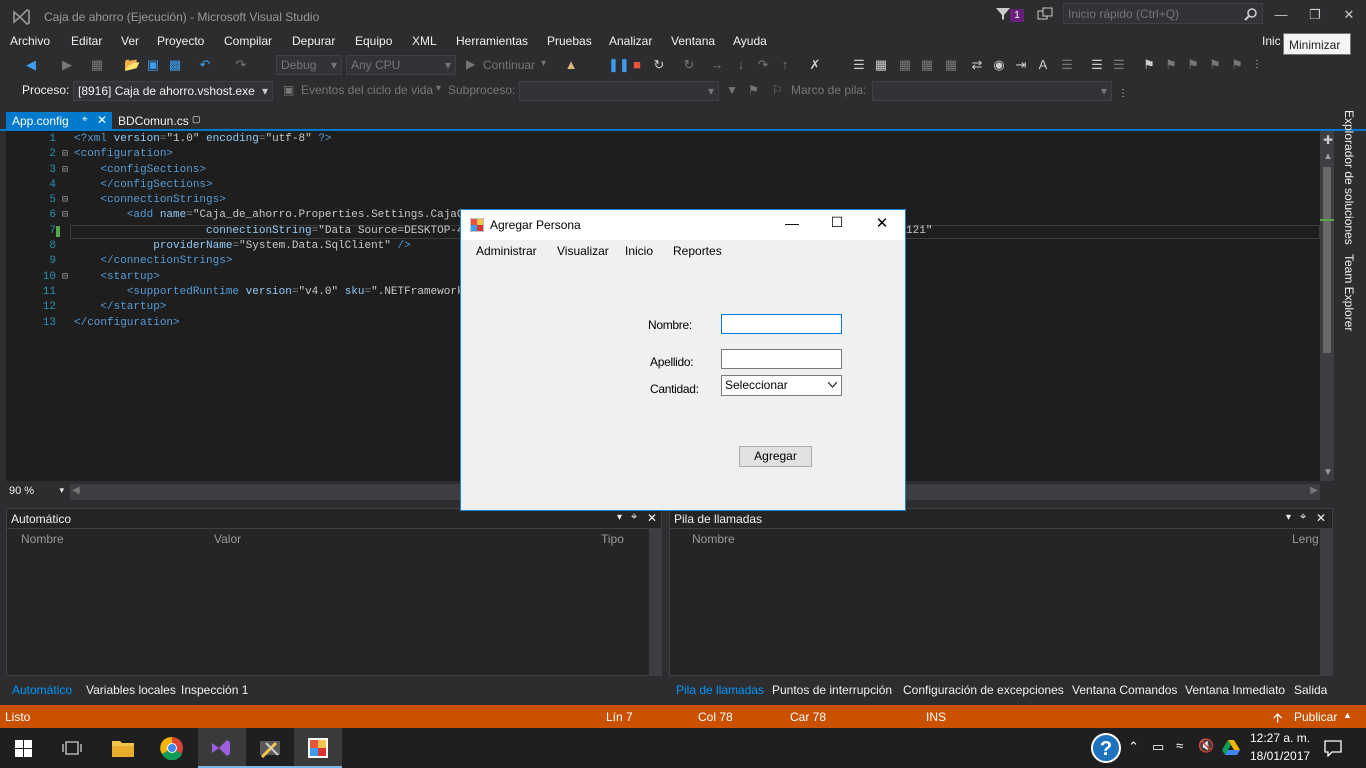  Describe the element at coordinates (1149, 65) in the screenshot. I see `bookmark-icon: ⚑` at that location.